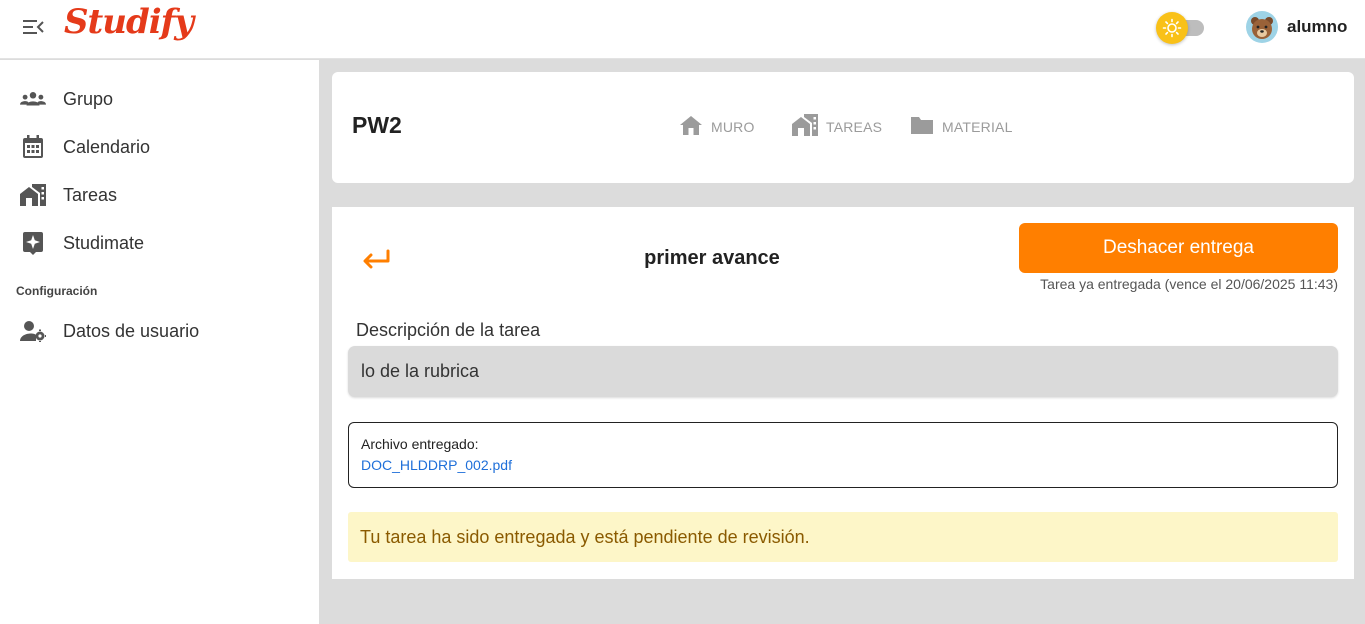 Image resolution: width=1365 pixels, height=624 pixels. I want to click on description-box: lo de la rubrica, so click(843, 371).